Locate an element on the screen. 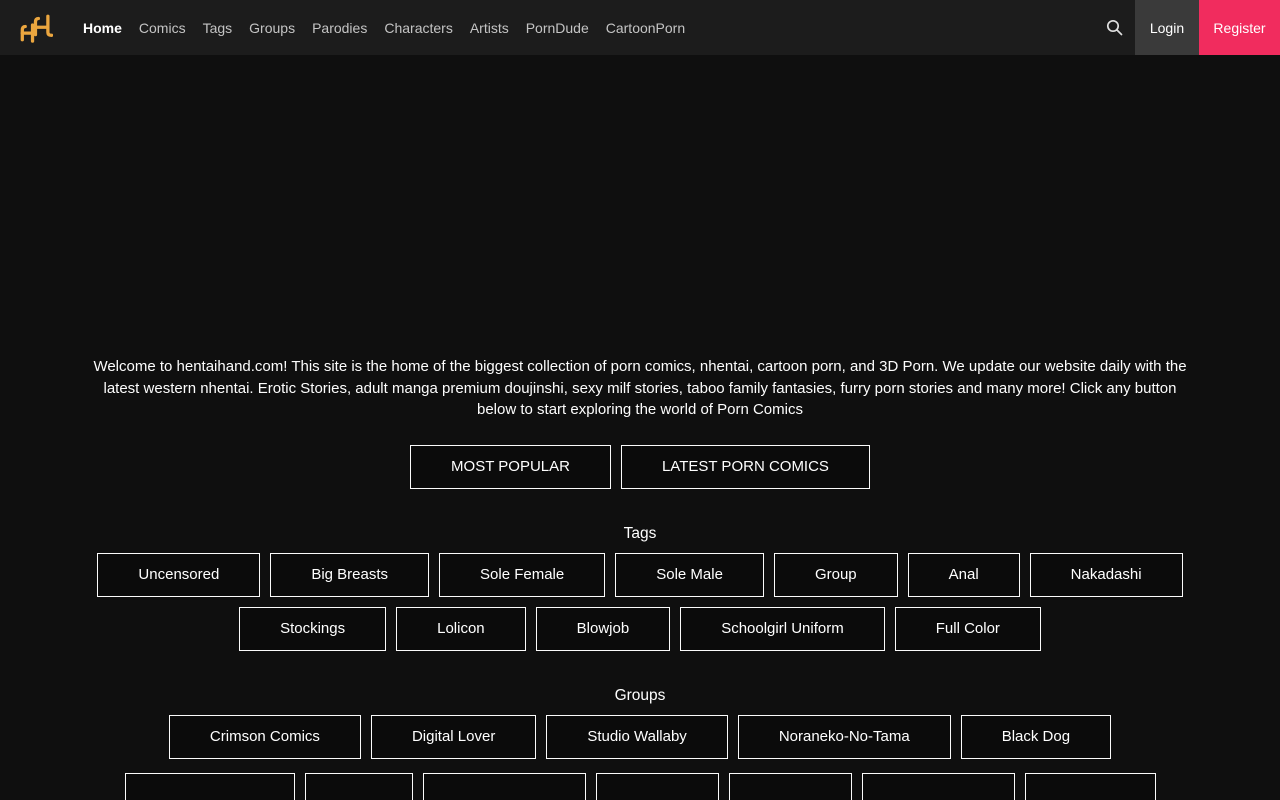  group-button-digital-lover: Digital Lover is located at coordinates (453, 736).